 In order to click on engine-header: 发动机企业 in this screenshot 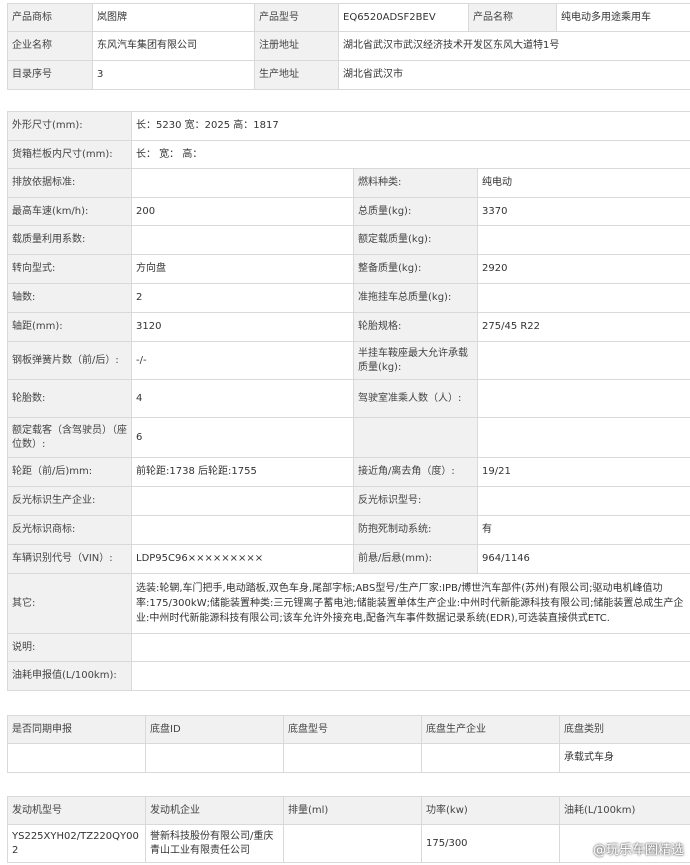, I will do `click(214, 810)`.